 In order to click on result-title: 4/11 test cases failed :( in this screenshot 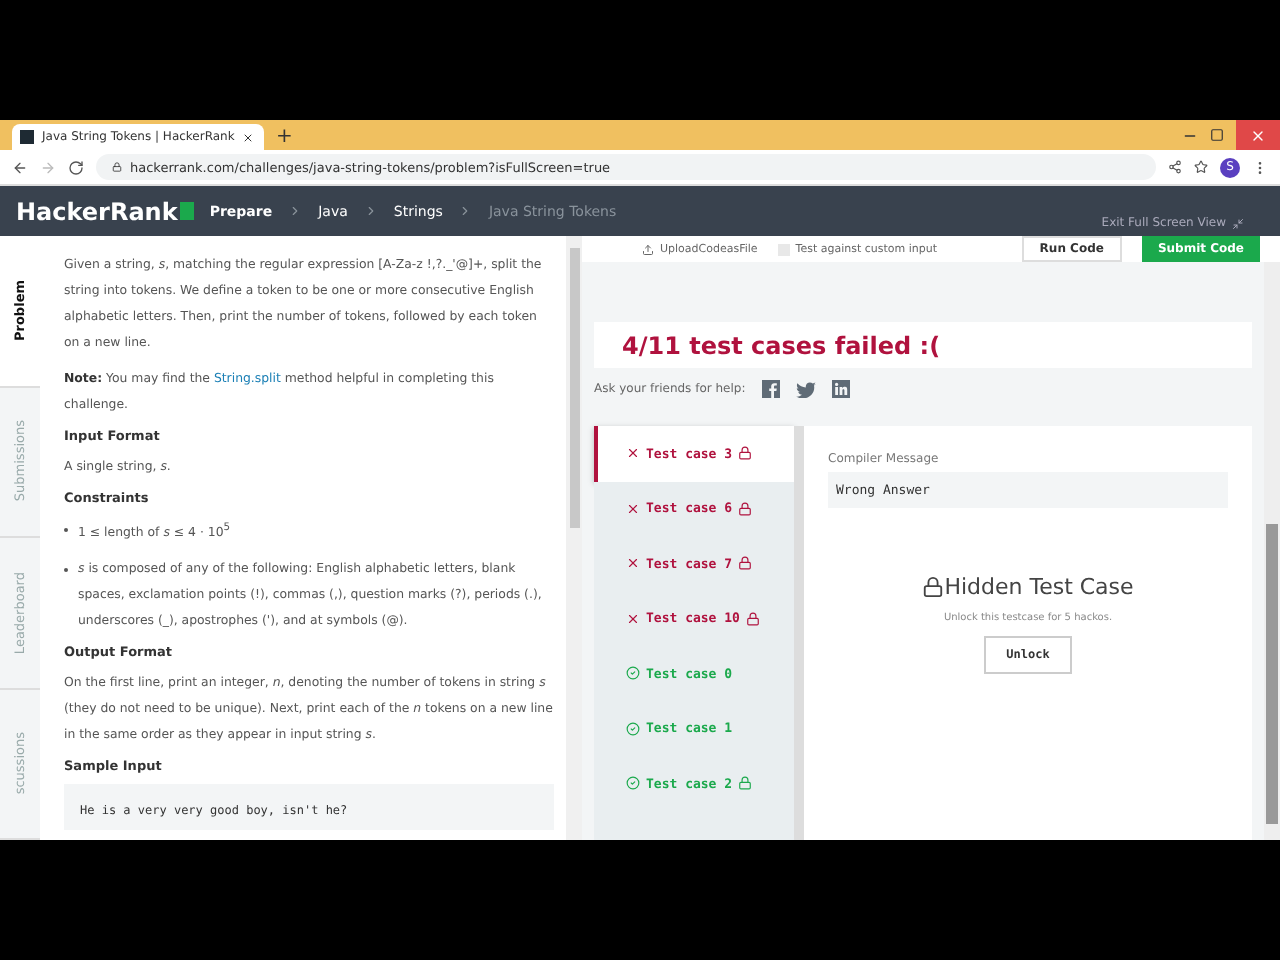, I will do `click(923, 345)`.